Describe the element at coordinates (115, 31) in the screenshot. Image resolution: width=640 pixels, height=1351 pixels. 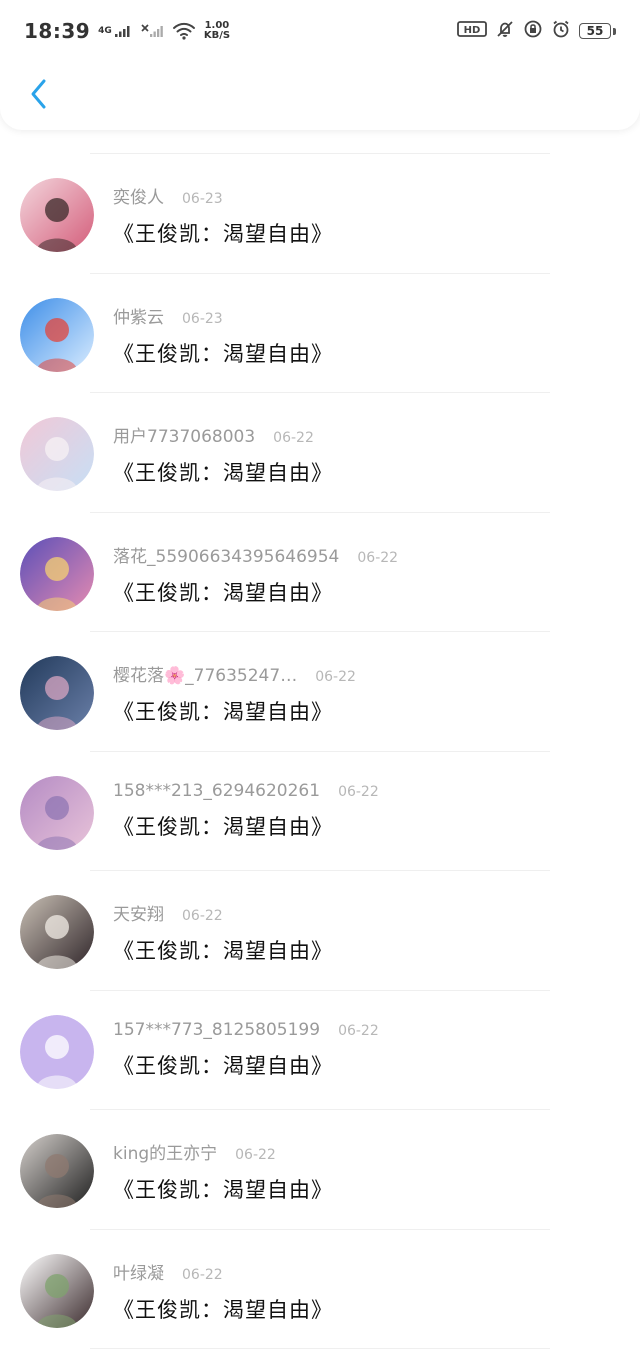
I see `signal-4g-icon: 4G` at that location.